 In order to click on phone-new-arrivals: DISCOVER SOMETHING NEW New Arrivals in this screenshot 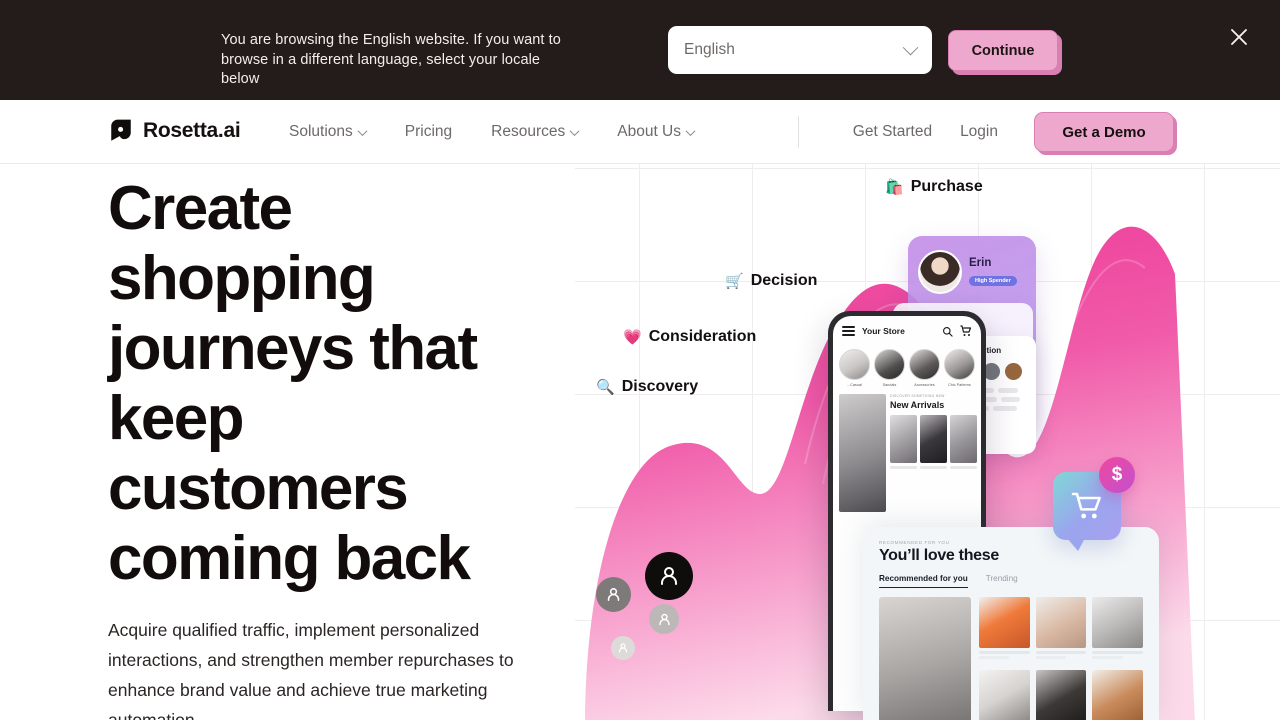, I will do `click(907, 453)`.